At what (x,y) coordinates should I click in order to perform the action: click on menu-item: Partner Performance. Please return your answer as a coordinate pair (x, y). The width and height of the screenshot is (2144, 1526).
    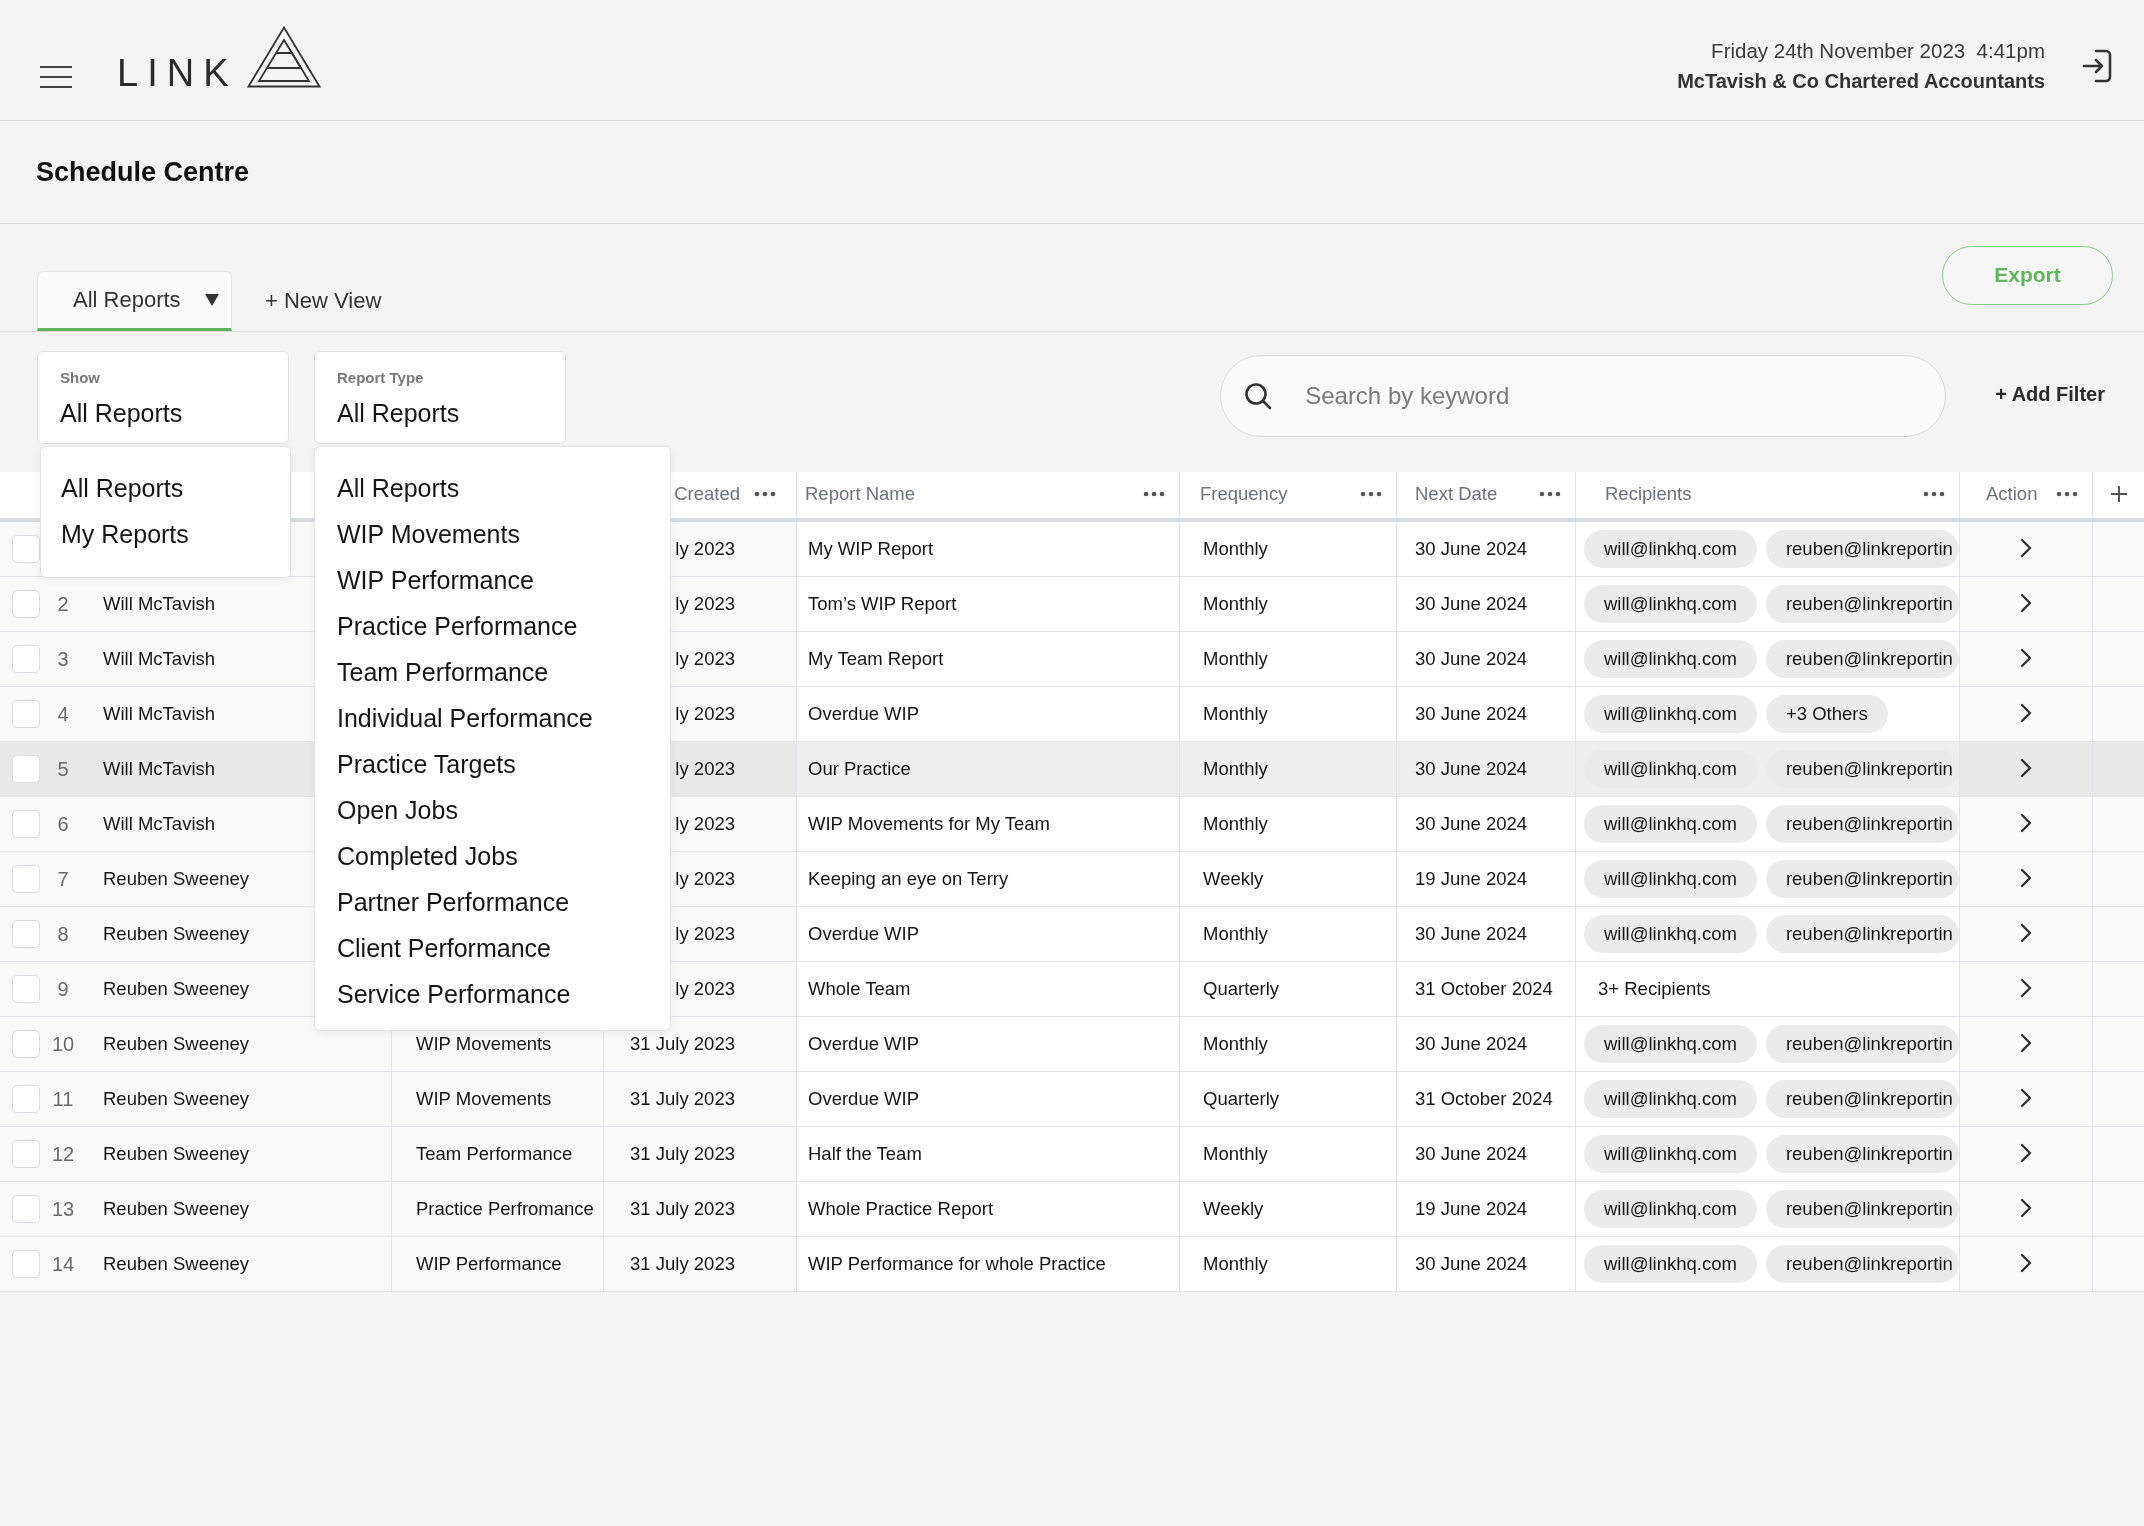
    Looking at the image, I should click on (493, 902).